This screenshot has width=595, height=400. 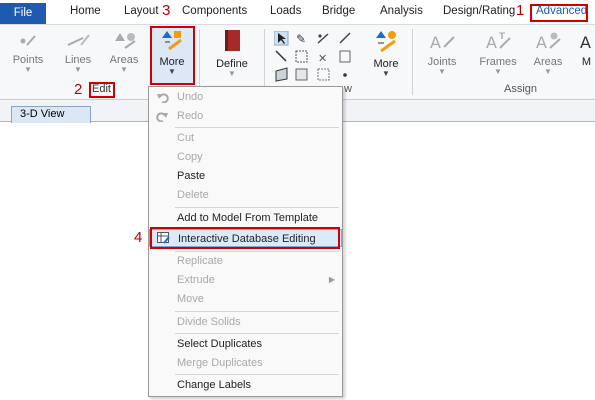 I want to click on menu-item-select-duplicates: Select Duplicates, so click(x=245, y=344).